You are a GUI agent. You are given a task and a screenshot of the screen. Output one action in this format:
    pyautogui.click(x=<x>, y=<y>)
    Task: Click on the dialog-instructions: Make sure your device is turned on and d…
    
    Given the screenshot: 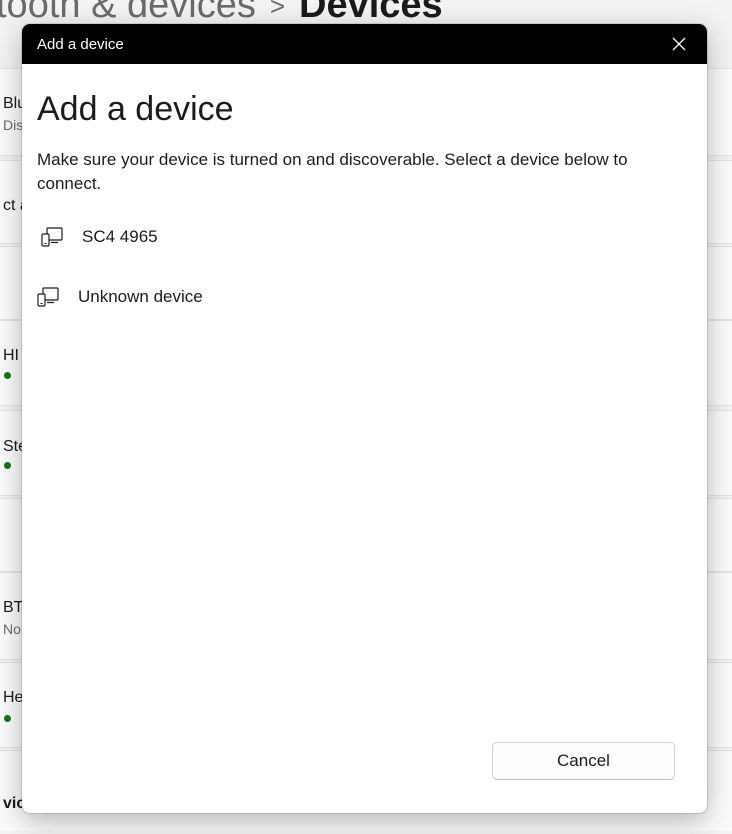 What is the action you would take?
    pyautogui.click(x=332, y=171)
    